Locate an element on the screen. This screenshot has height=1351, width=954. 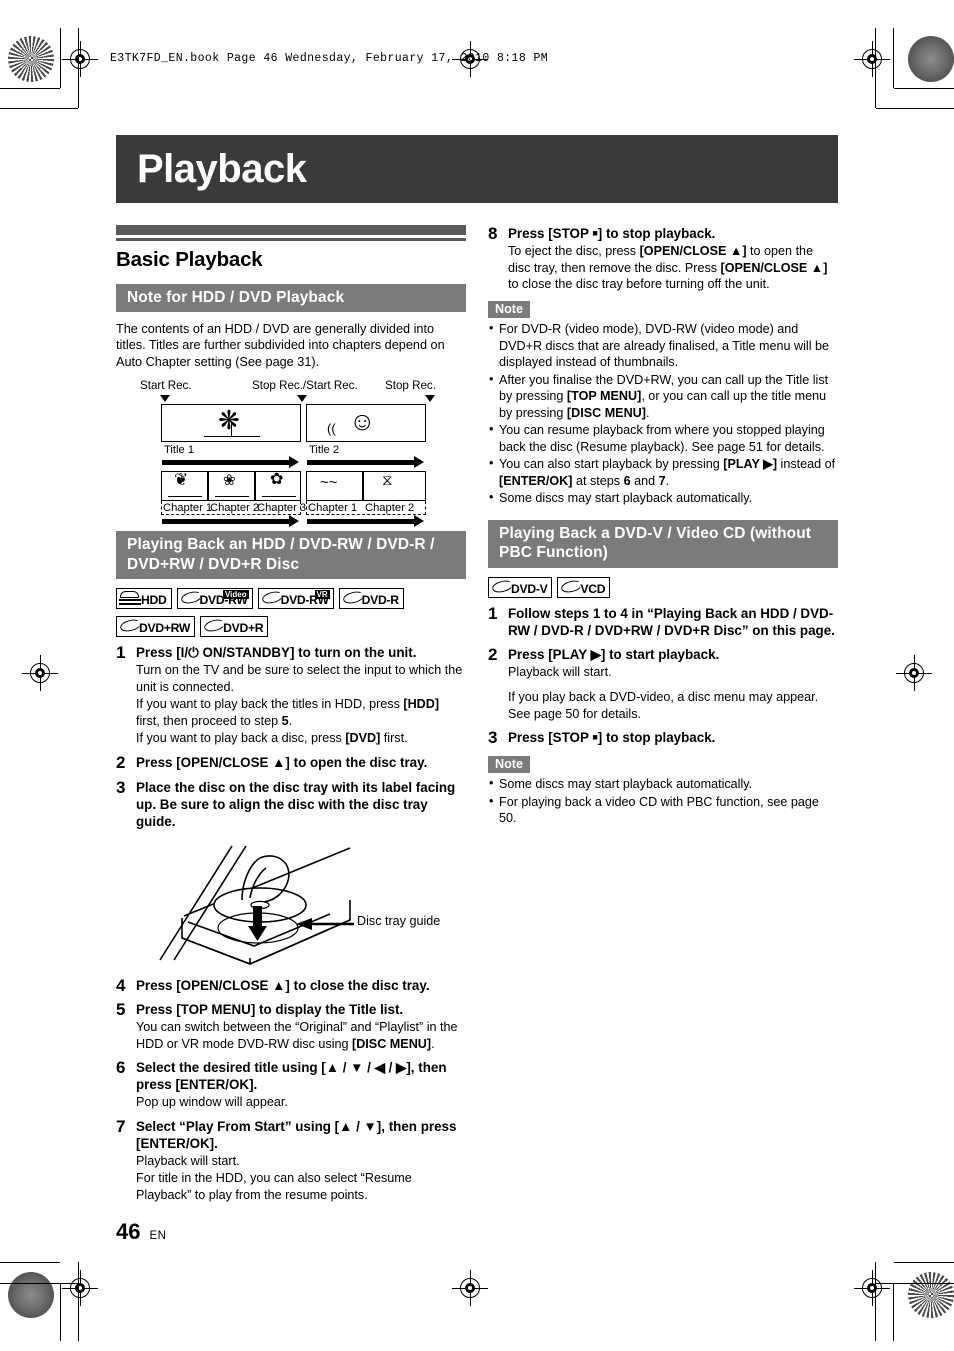
bud-sketch-icon: ✿ is located at coordinates (277, 480).